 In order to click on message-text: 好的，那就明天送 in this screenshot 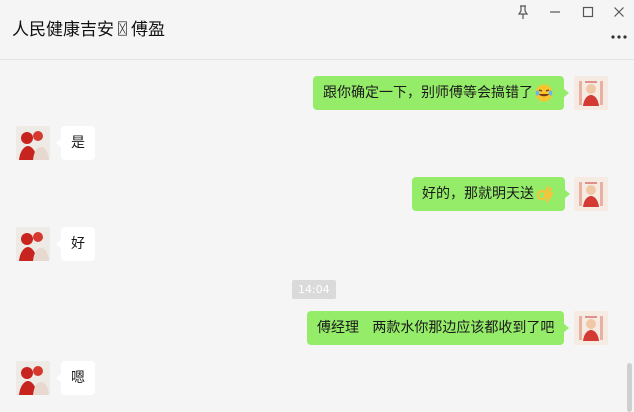, I will do `click(478, 194)`.